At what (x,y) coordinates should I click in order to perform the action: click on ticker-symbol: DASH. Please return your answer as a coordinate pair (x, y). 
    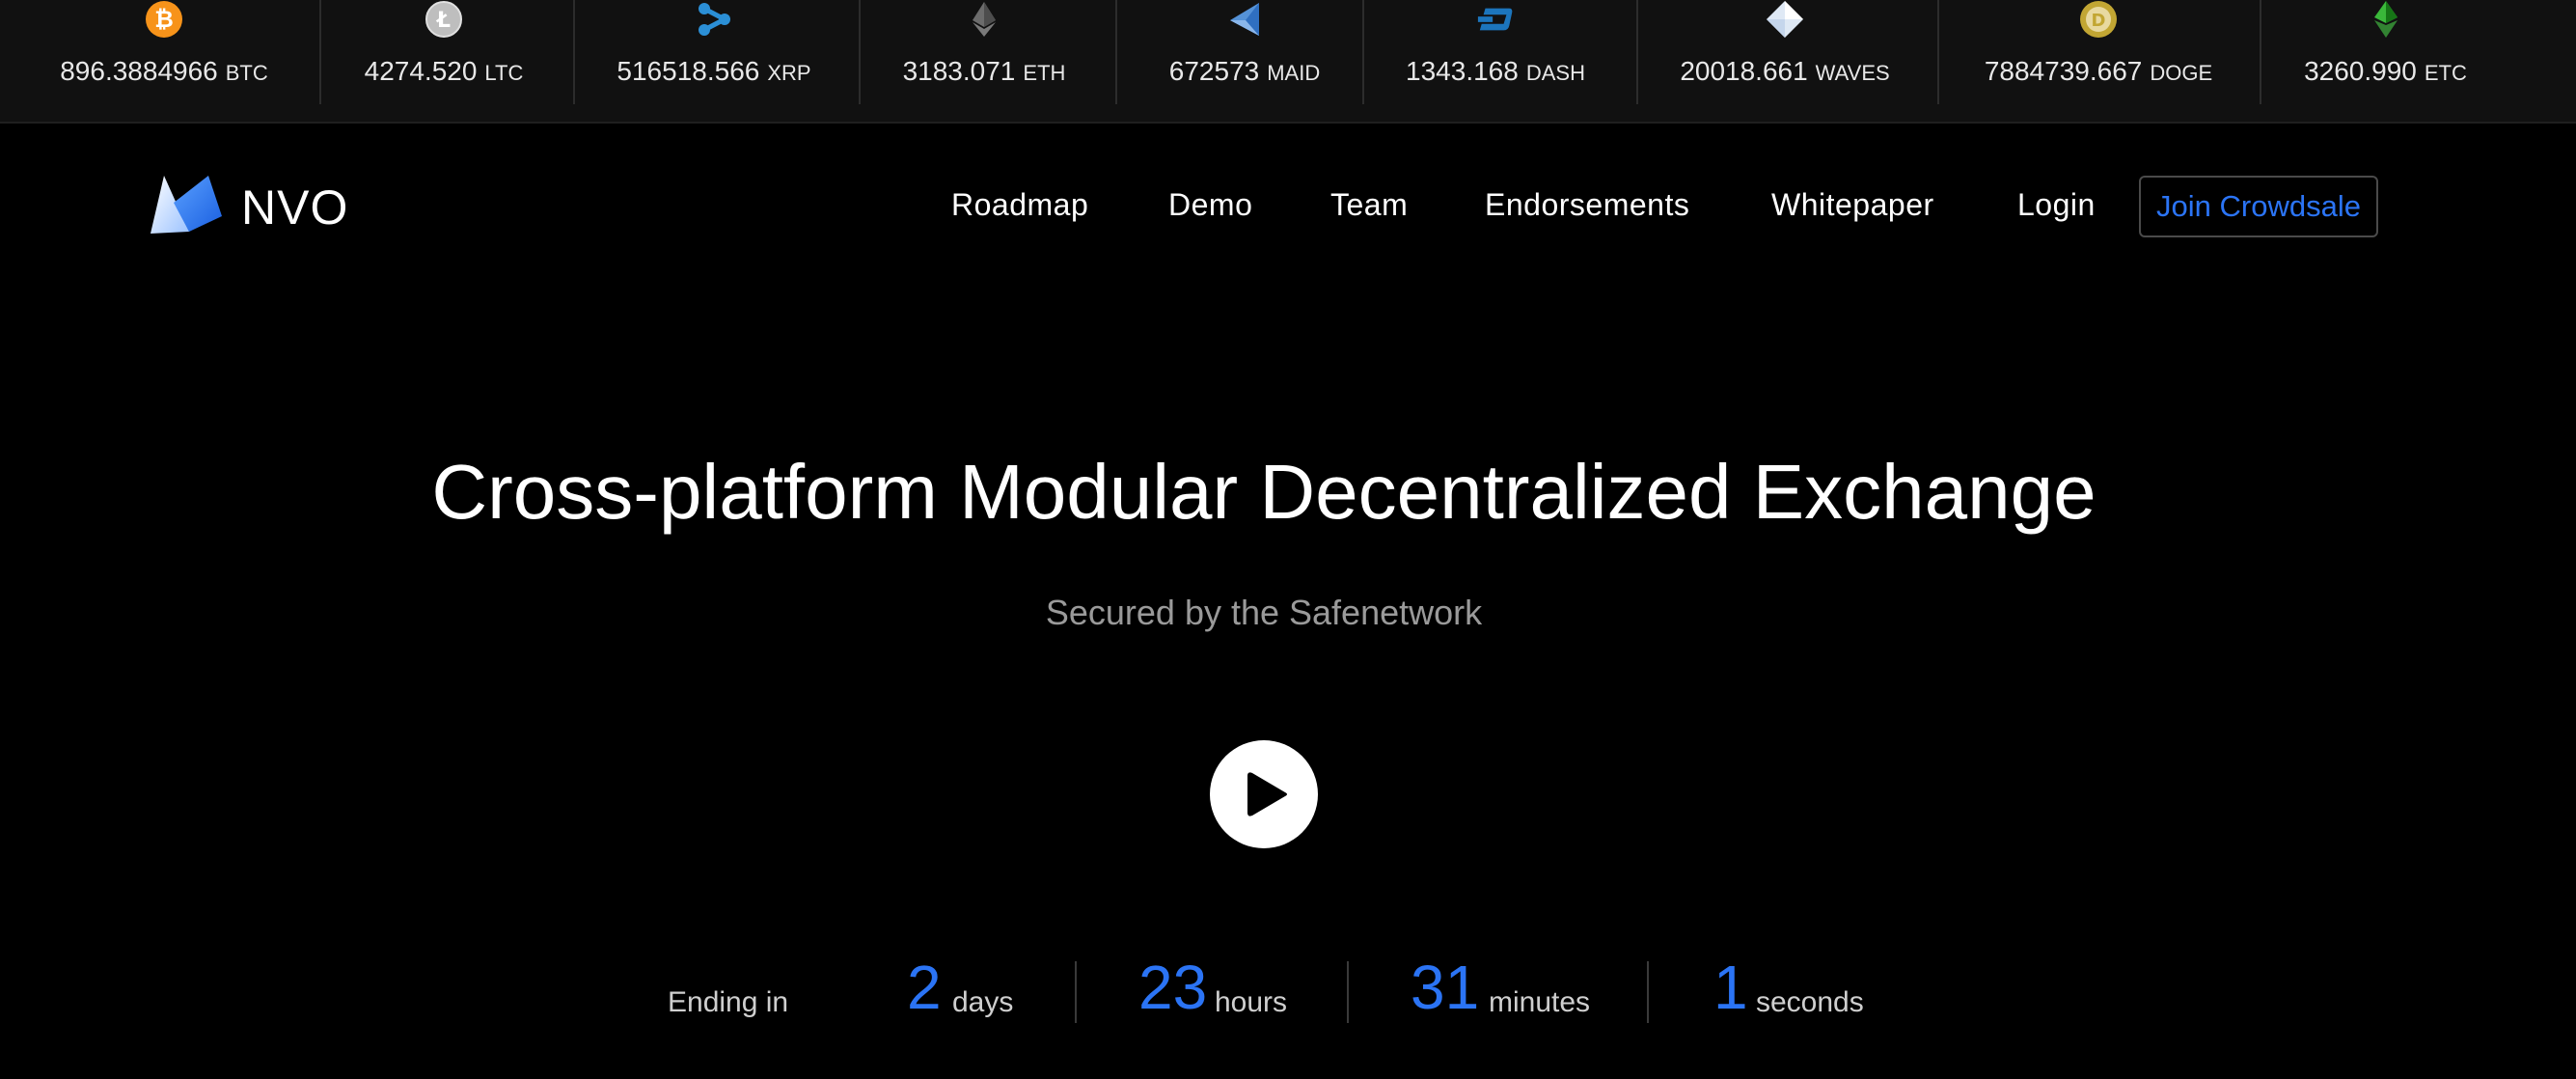
    Looking at the image, I should click on (1555, 73).